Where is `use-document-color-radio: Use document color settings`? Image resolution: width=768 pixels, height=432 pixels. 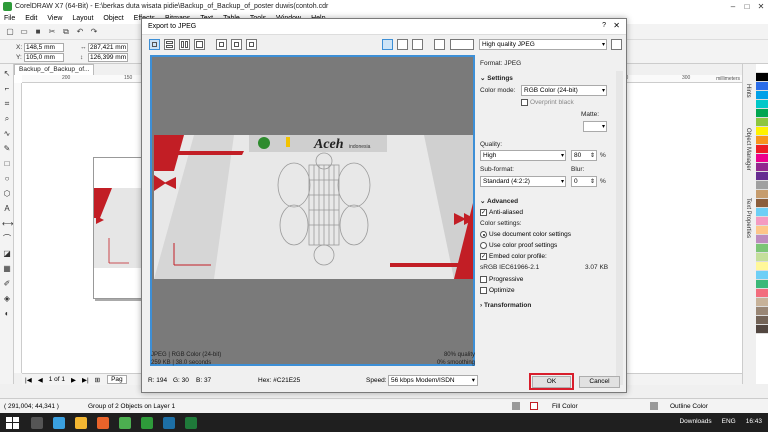 use-document-color-radio: Use document color settings is located at coordinates (525, 234).